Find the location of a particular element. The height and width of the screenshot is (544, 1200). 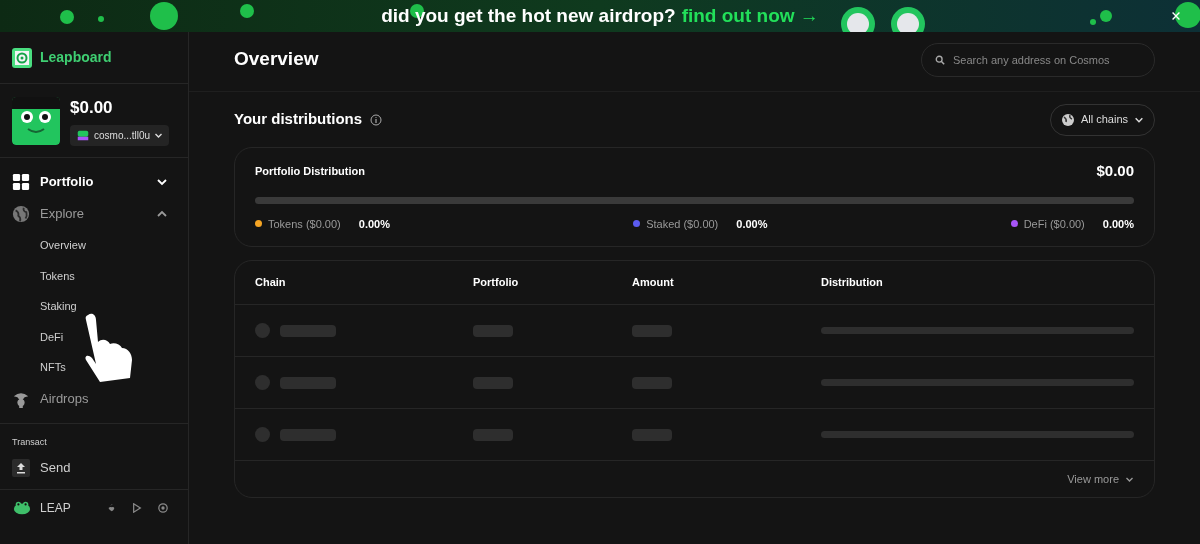

play-icon is located at coordinates (137, 507).